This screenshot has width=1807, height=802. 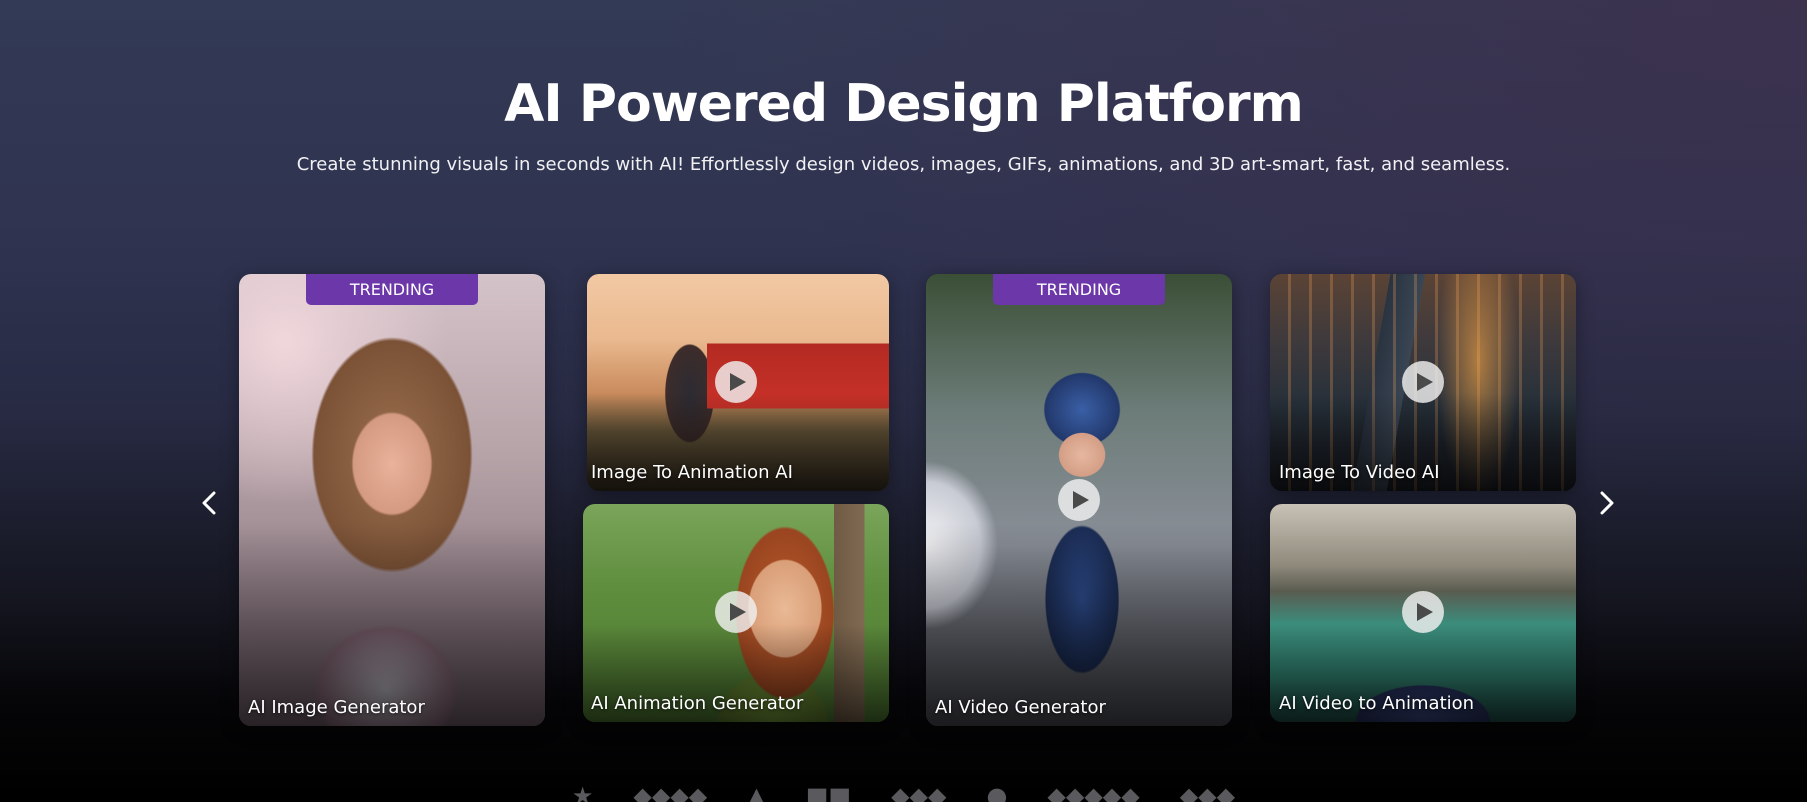 I want to click on chevron-right-icon, so click(x=1607, y=503).